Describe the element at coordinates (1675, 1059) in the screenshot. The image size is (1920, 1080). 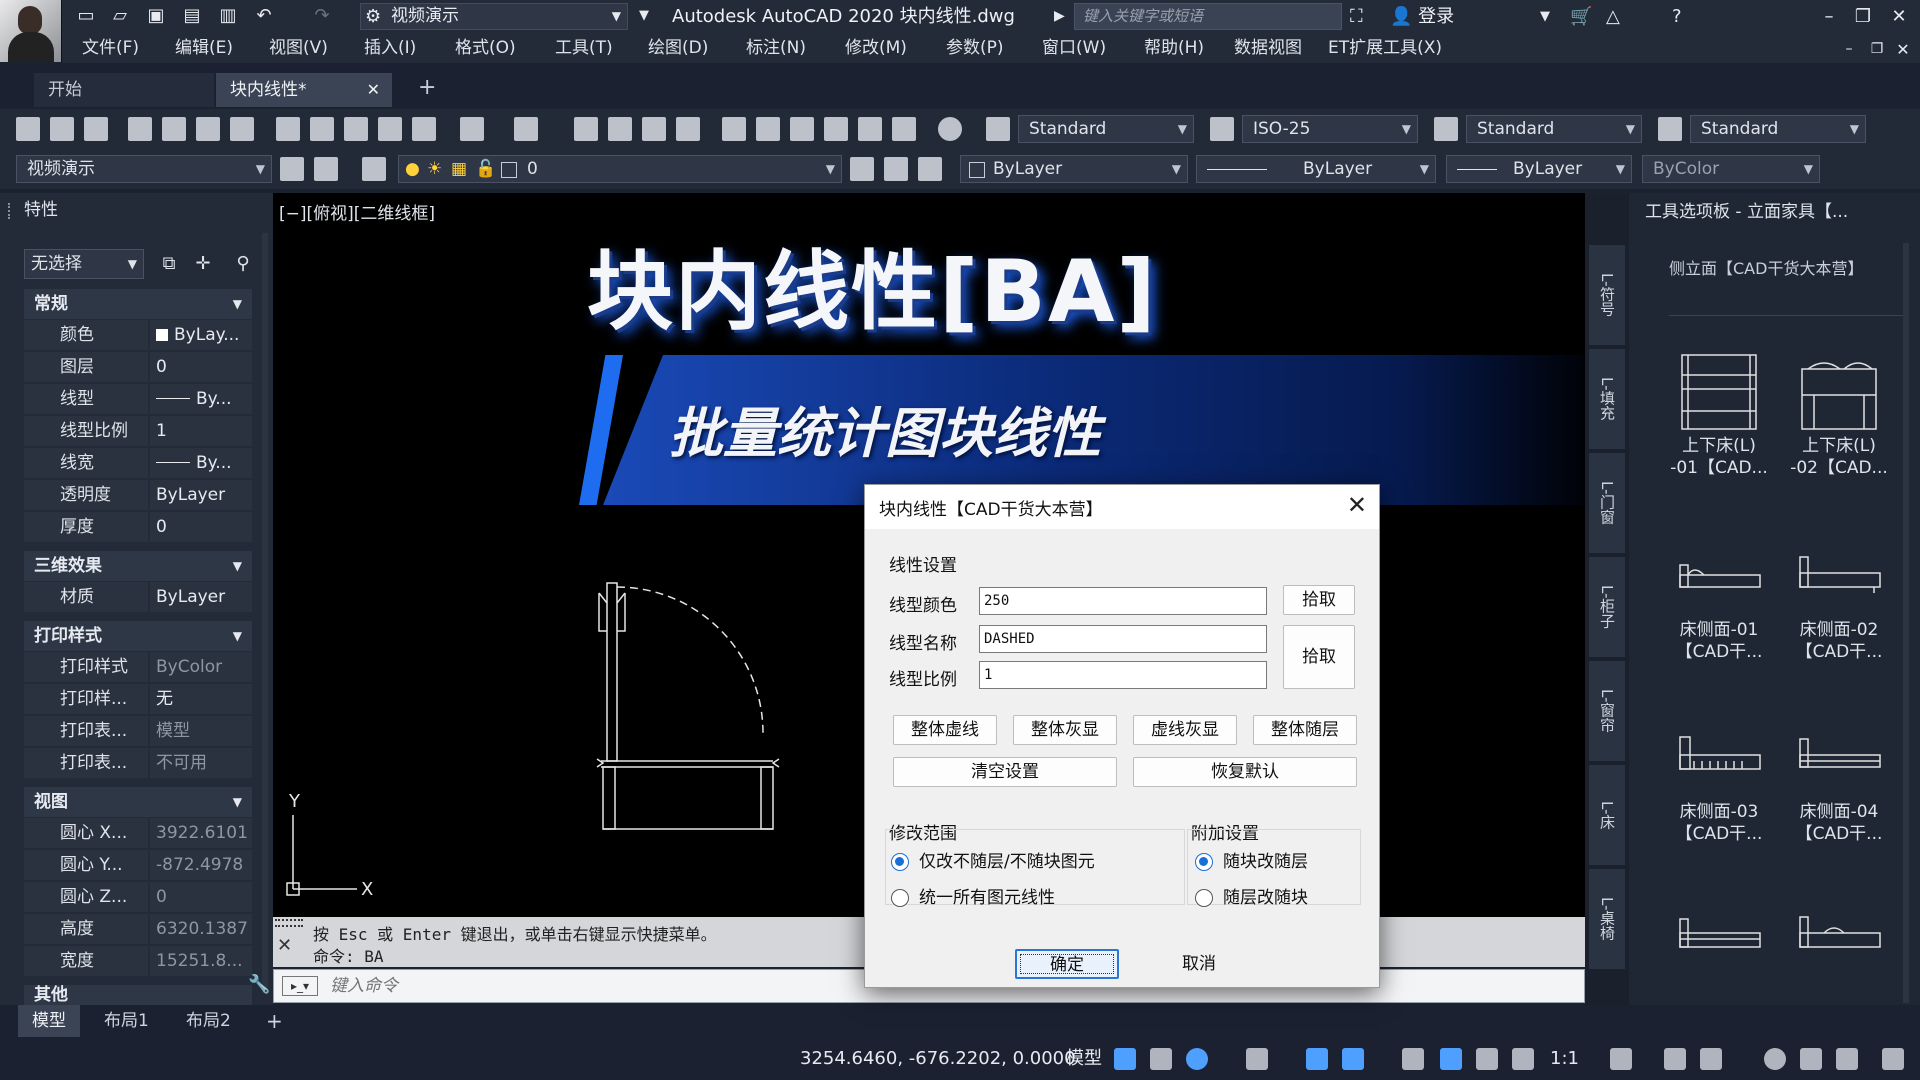
I see `annotation-monitor-icon` at that location.